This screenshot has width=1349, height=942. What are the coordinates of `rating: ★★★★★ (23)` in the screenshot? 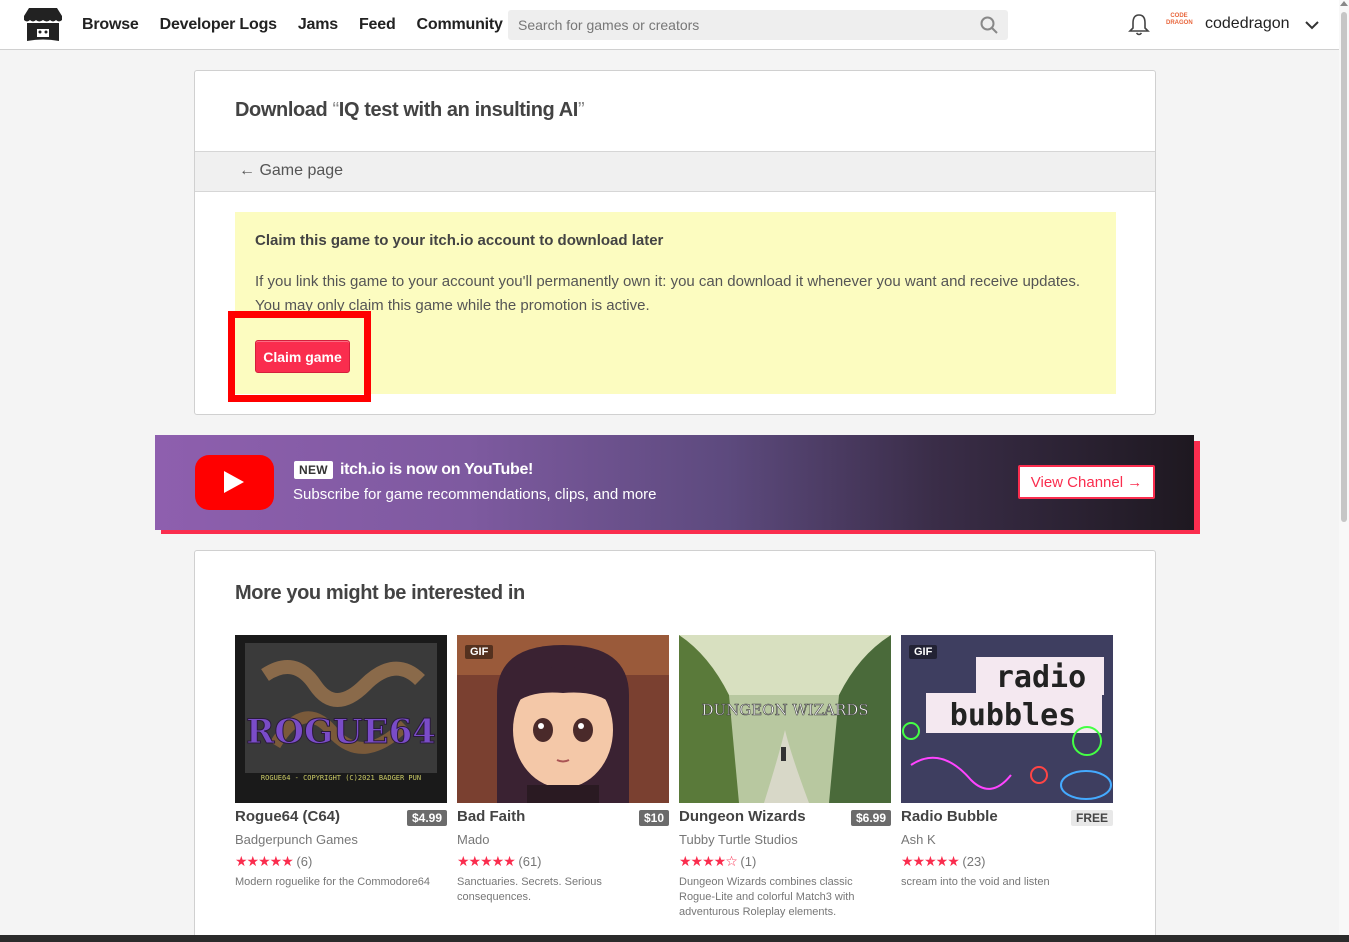 It's located at (943, 861).